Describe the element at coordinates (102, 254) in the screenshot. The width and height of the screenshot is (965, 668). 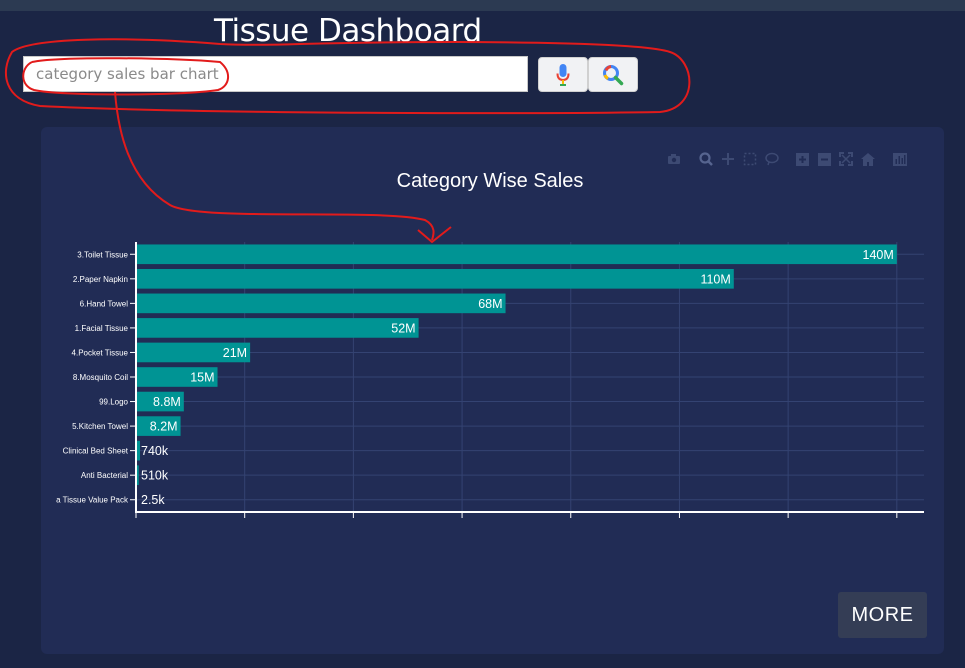
I see `y-tick-label: 3.Toilet Tissue` at that location.